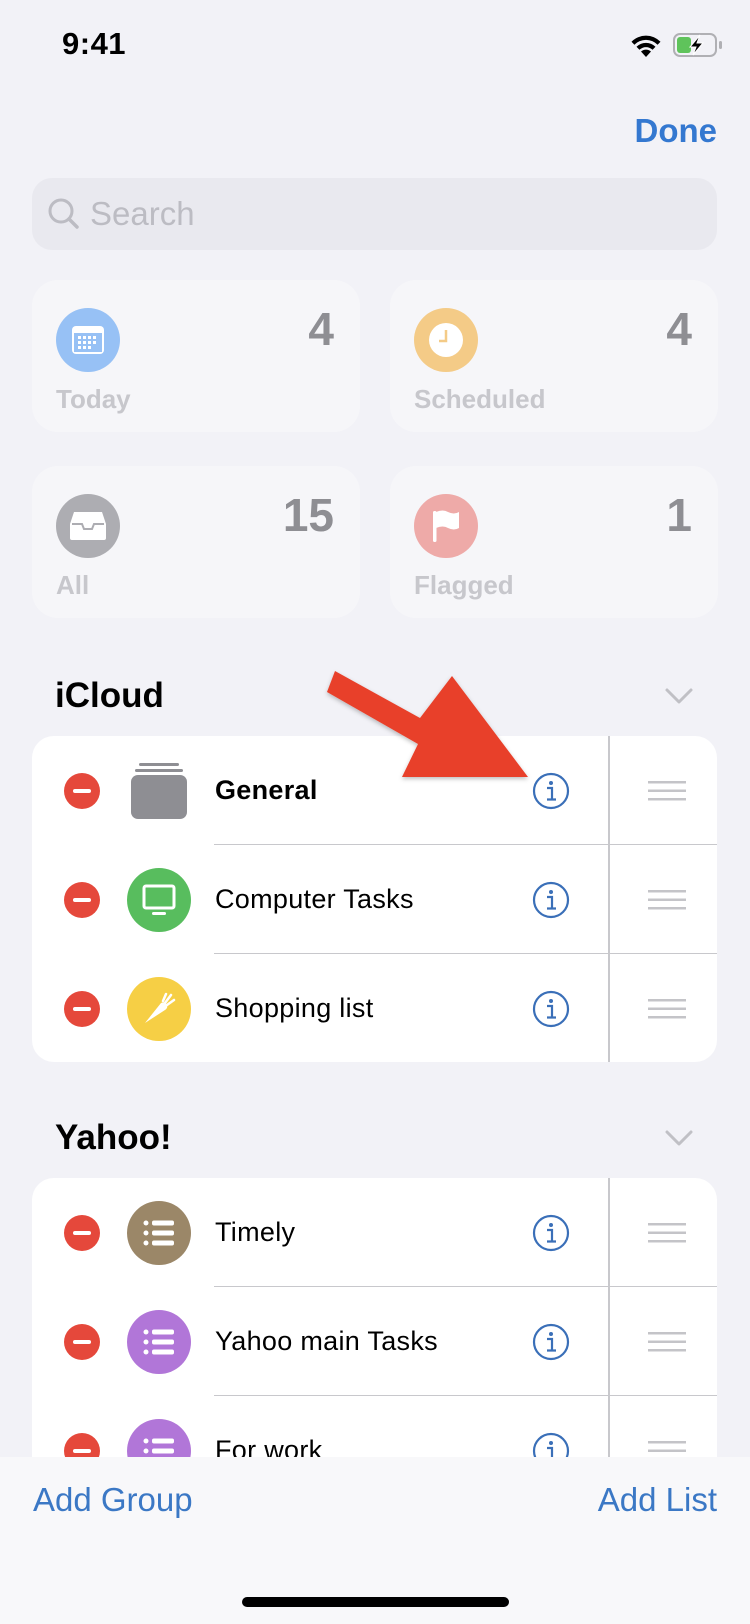 The height and width of the screenshot is (1624, 750). Describe the element at coordinates (480, 399) in the screenshot. I see `scheduled-label: Scheduled` at that location.